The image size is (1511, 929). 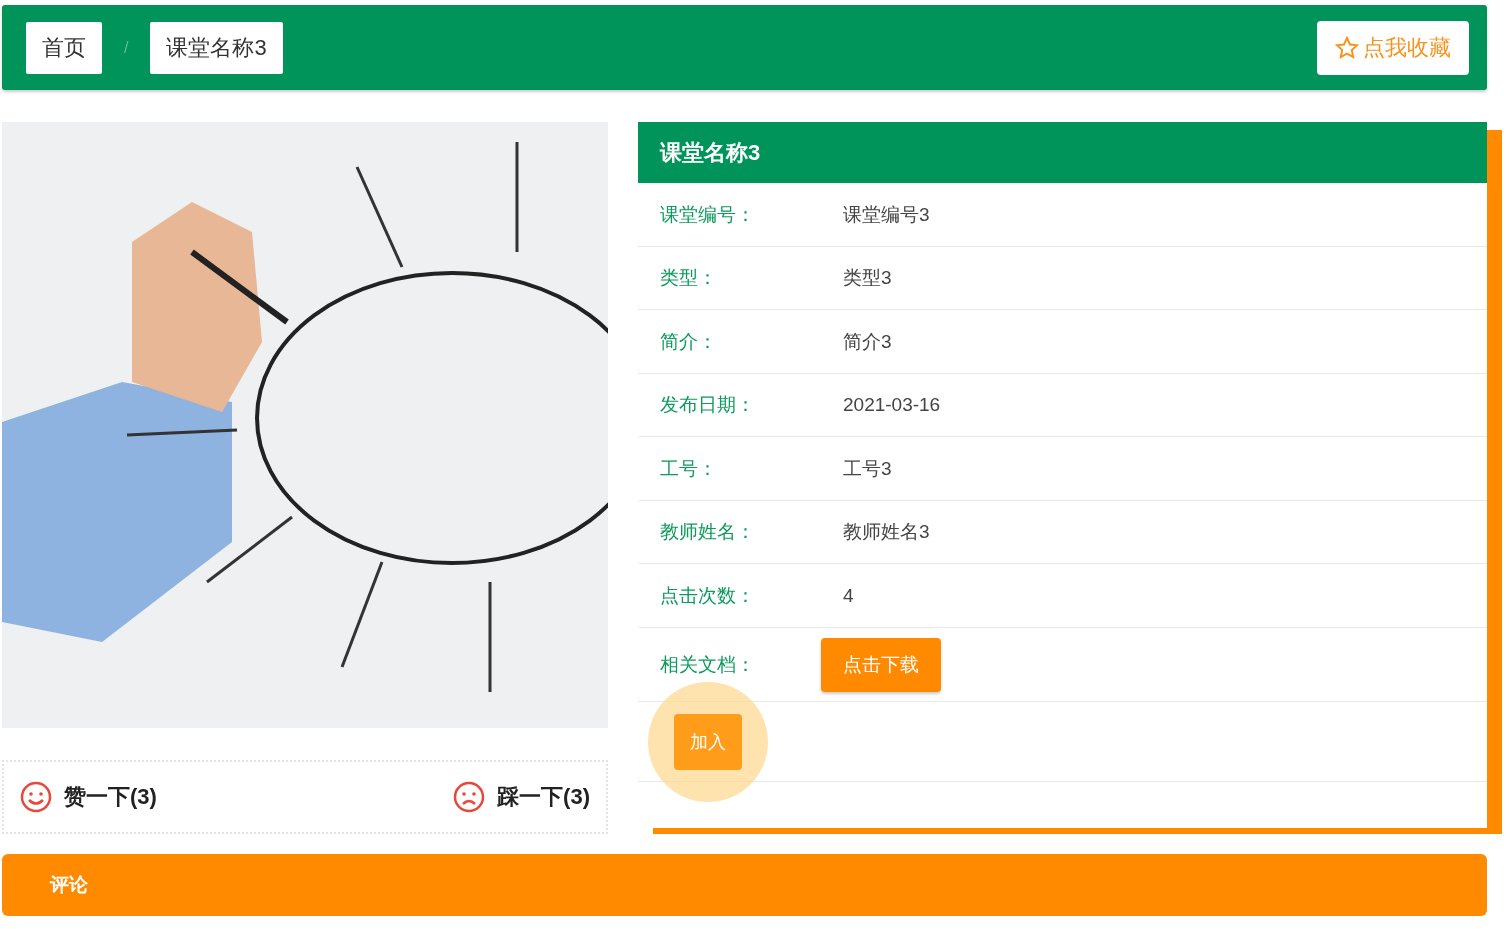 What do you see at coordinates (689, 341) in the screenshot?
I see `field-label: 简介：` at bounding box center [689, 341].